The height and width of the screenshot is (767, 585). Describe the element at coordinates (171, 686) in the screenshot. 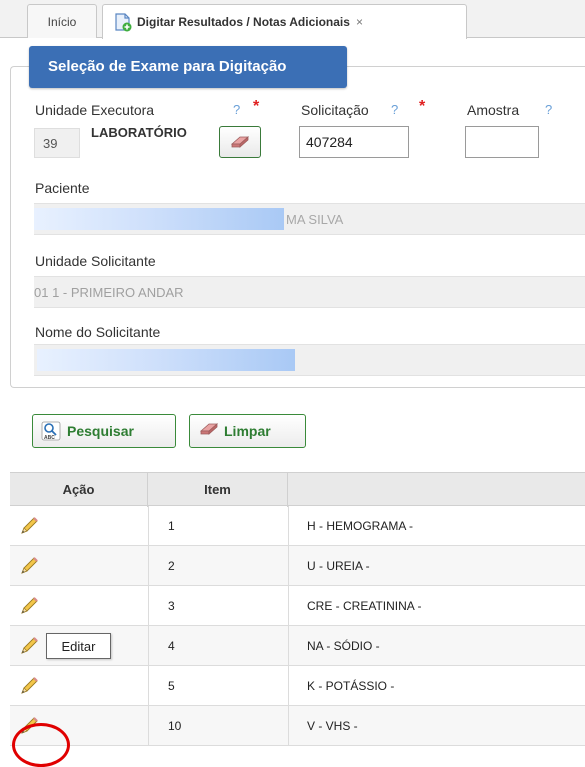

I see `cell-item: 5` at that location.